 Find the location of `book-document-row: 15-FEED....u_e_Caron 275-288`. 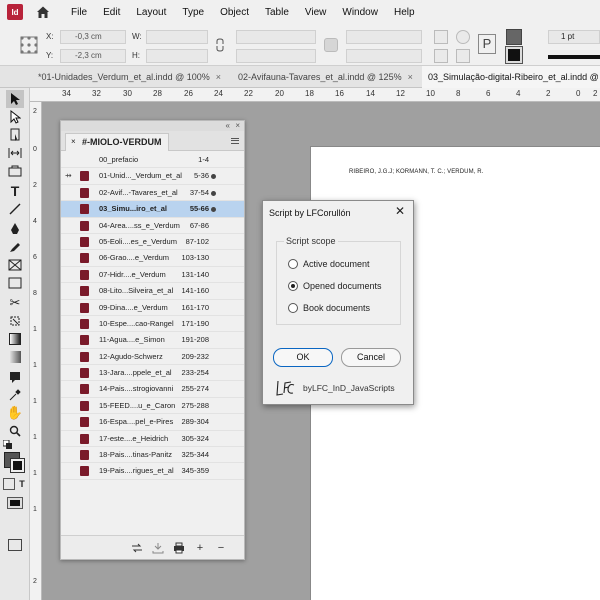

book-document-row: 15-FEED....u_e_Caron 275-288 is located at coordinates (152, 406).